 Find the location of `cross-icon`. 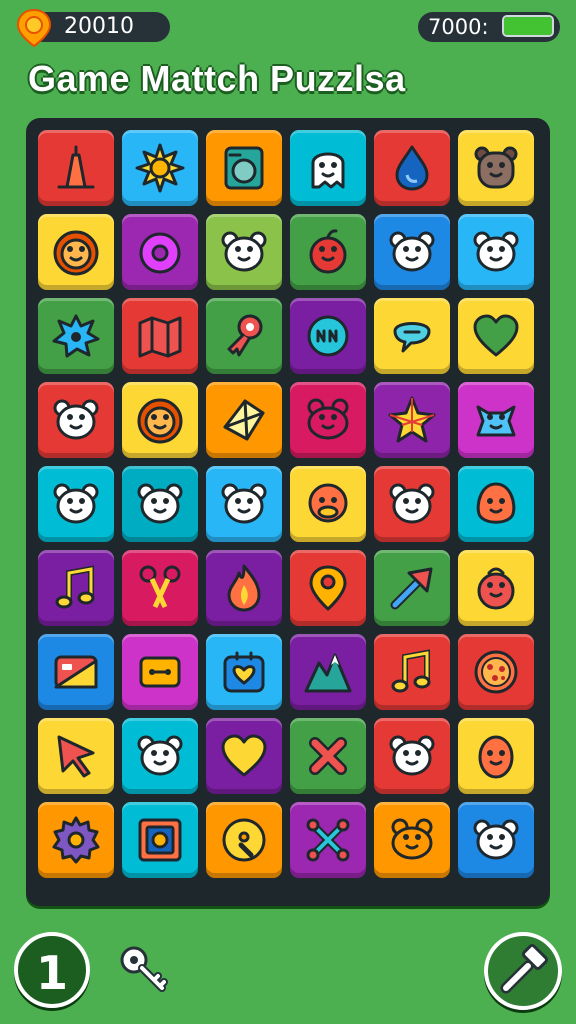

cross-icon is located at coordinates (328, 756).